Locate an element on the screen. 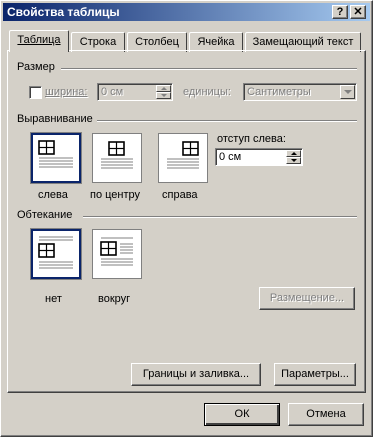 This screenshot has height=437, width=373. indent-spin-up-icon is located at coordinates (293, 153).